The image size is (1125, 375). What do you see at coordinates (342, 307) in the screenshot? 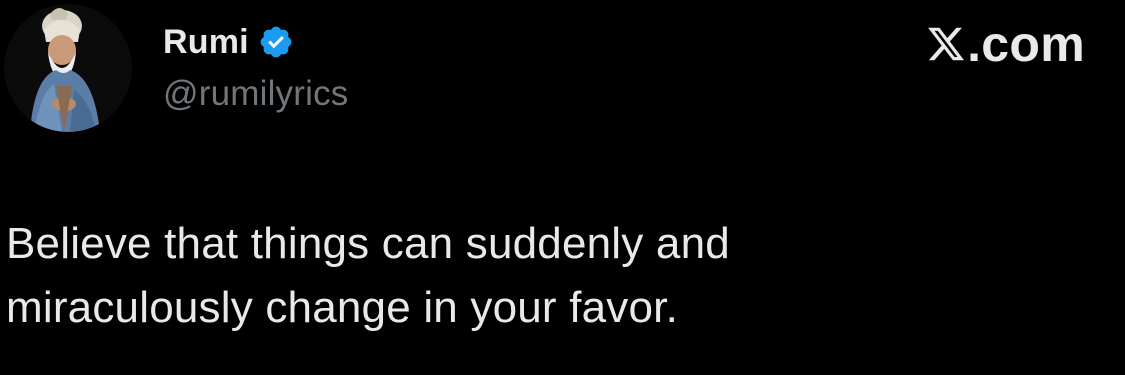
I see `tweet-text-line: miraculously change in your favor.` at bounding box center [342, 307].